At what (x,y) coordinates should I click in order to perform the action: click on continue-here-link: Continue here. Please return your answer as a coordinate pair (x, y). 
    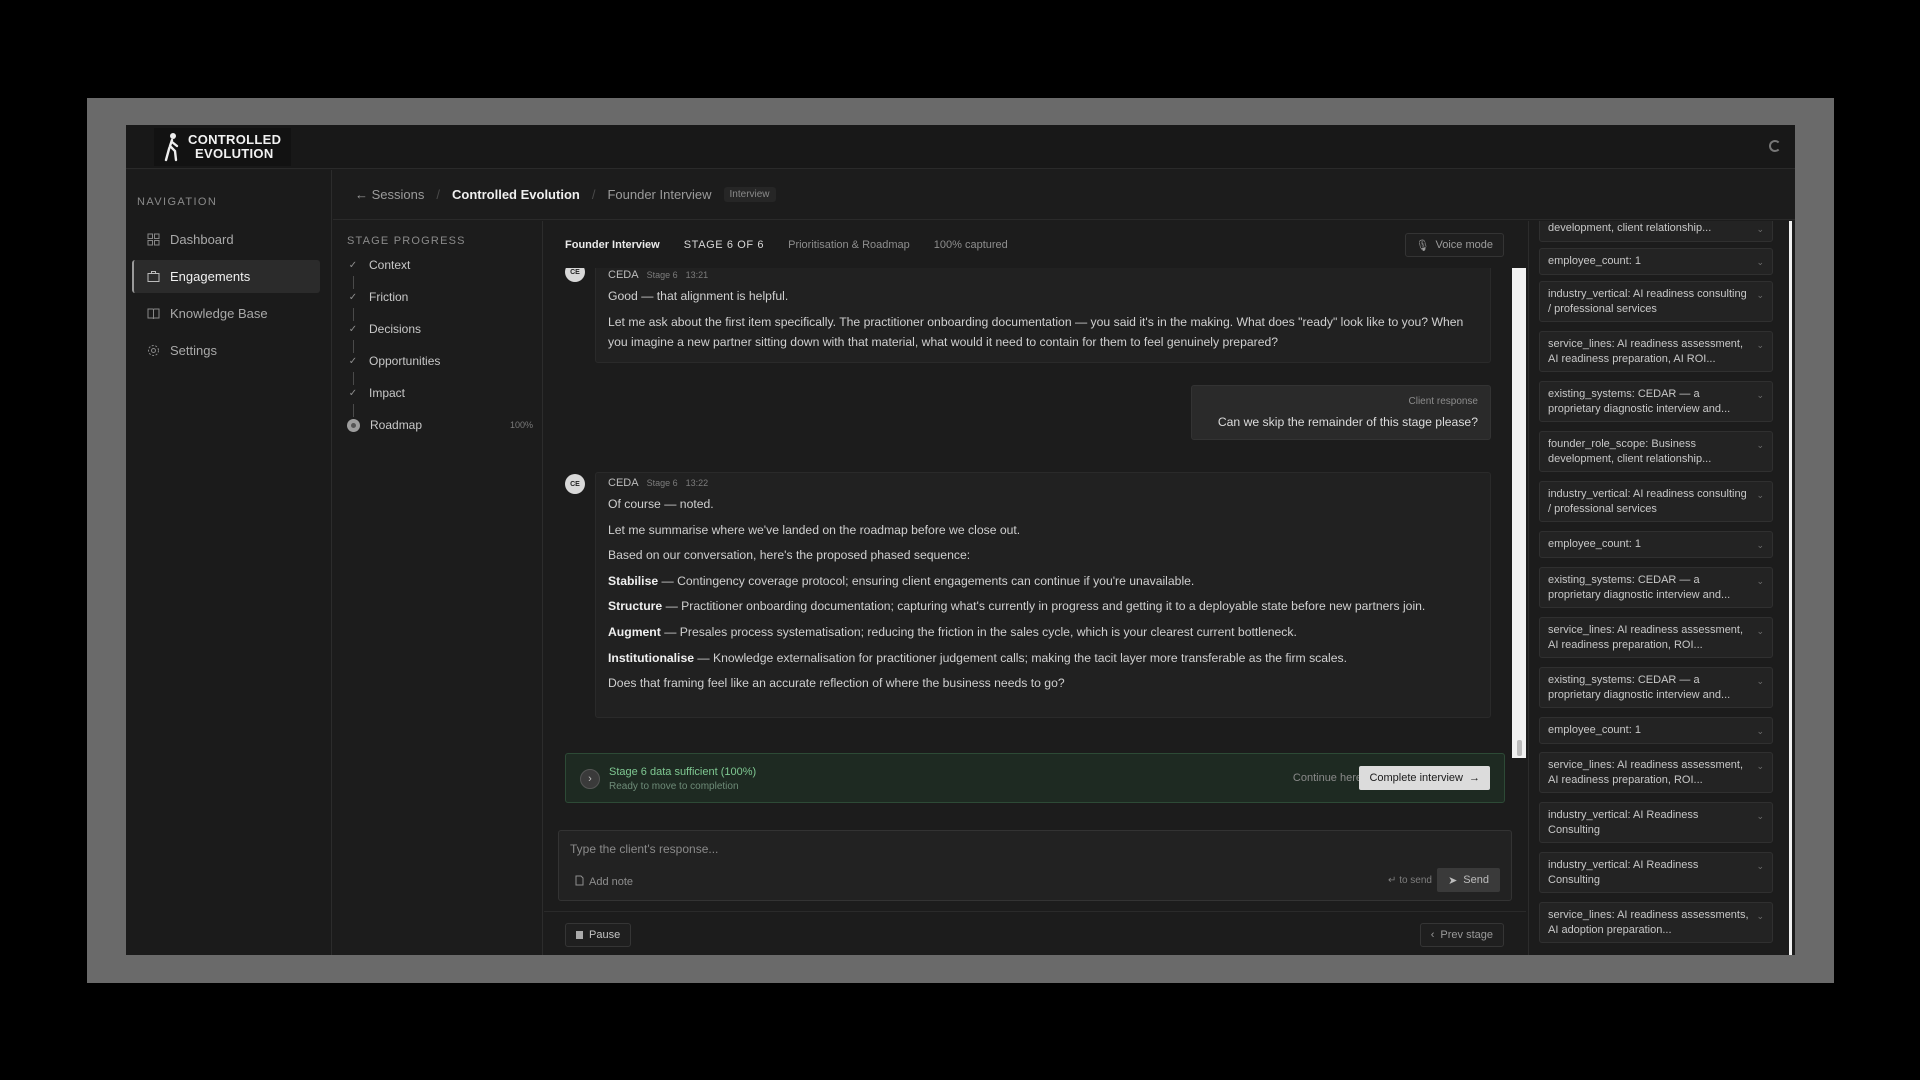
    Looking at the image, I should click on (1327, 778).